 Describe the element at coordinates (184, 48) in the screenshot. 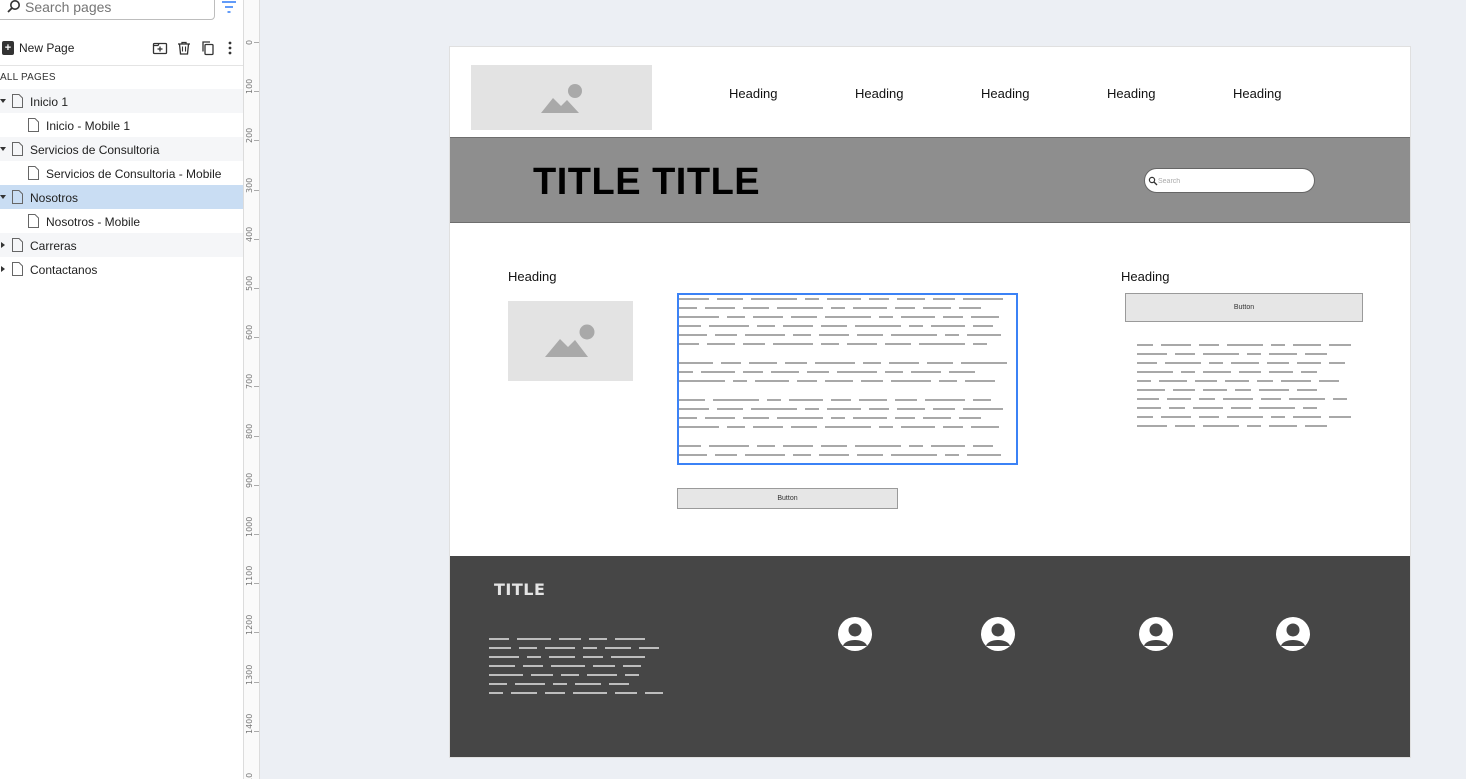

I see `trash-icon` at that location.